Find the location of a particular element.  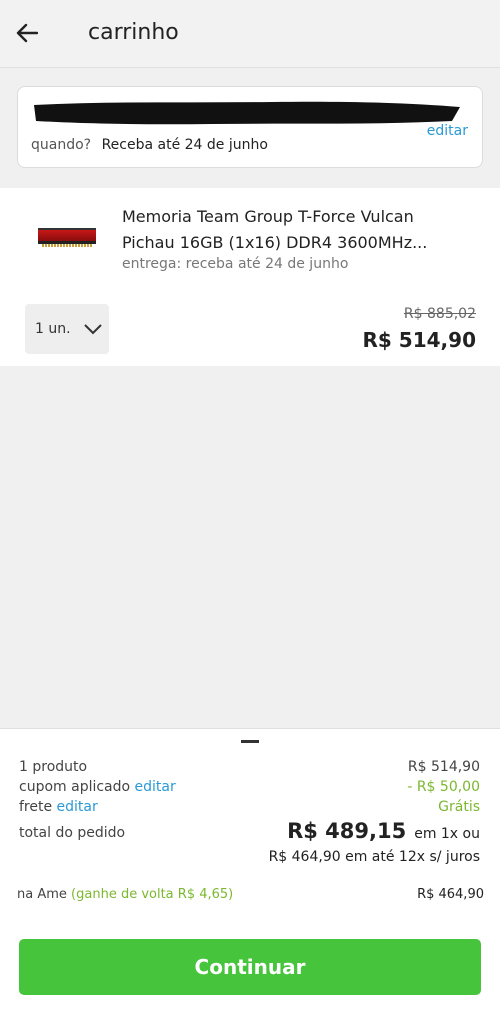

arrow-left-icon is located at coordinates (27, 33).